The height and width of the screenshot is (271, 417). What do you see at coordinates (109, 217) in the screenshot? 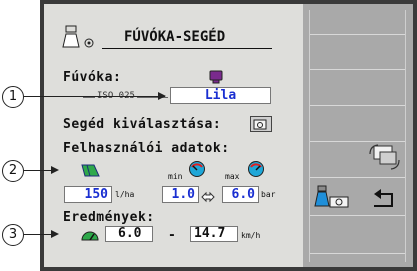
I see `results-label: Eredmények:` at bounding box center [109, 217].